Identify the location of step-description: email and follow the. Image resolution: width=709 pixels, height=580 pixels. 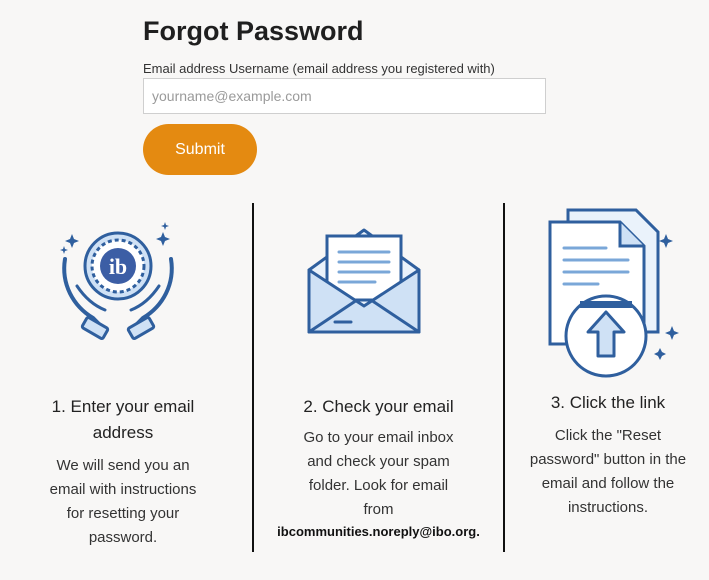
(608, 483).